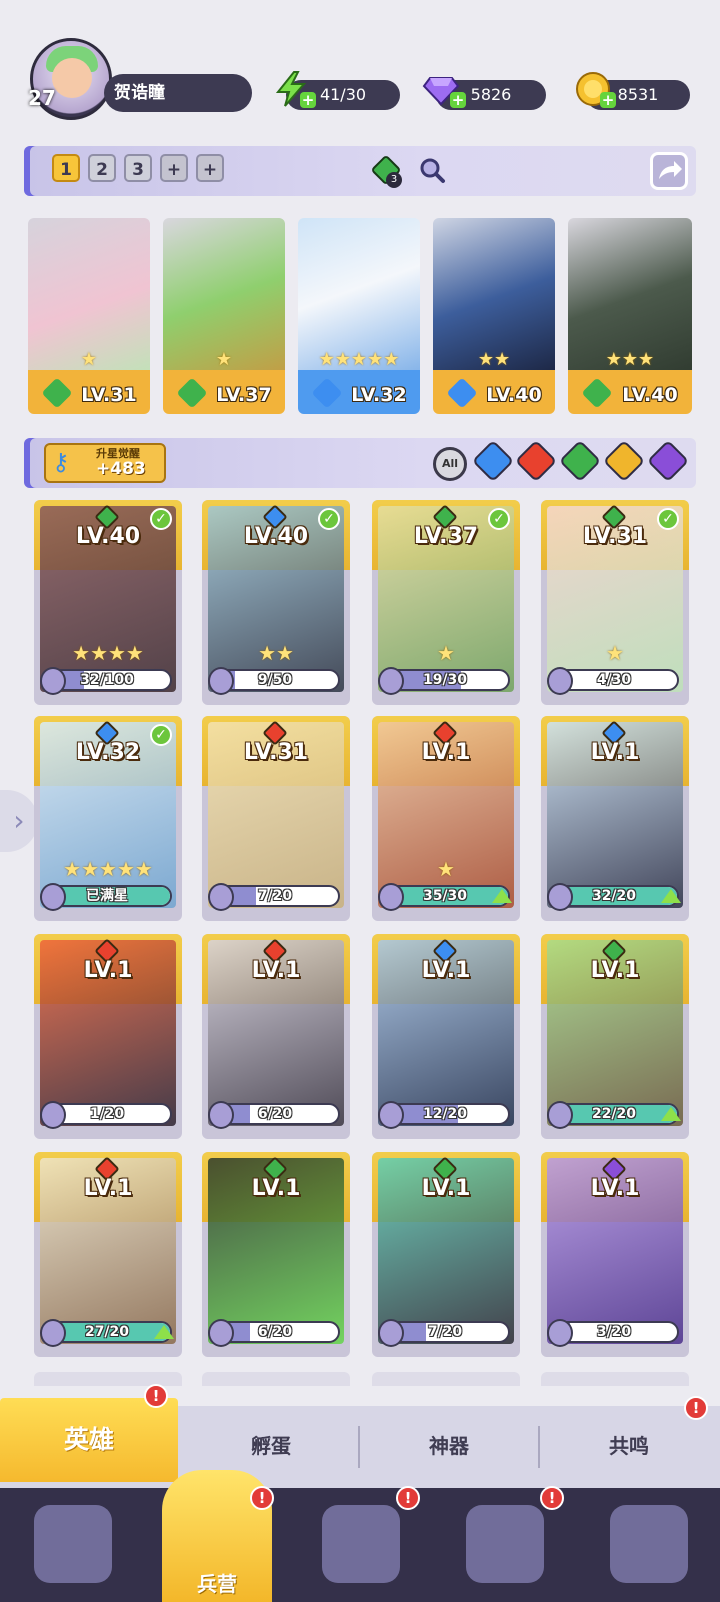 The width and height of the screenshot is (720, 1602). I want to click on nav-barracks-badge: !, so click(262, 1498).